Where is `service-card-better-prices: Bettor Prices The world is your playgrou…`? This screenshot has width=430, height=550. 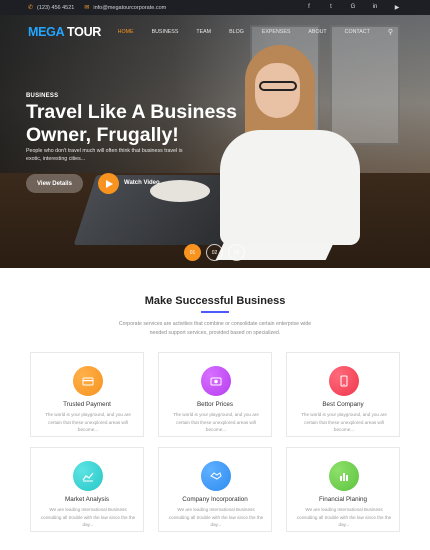 service-card-better-prices: Bettor Prices The world is your playgrou… is located at coordinates (215, 394).